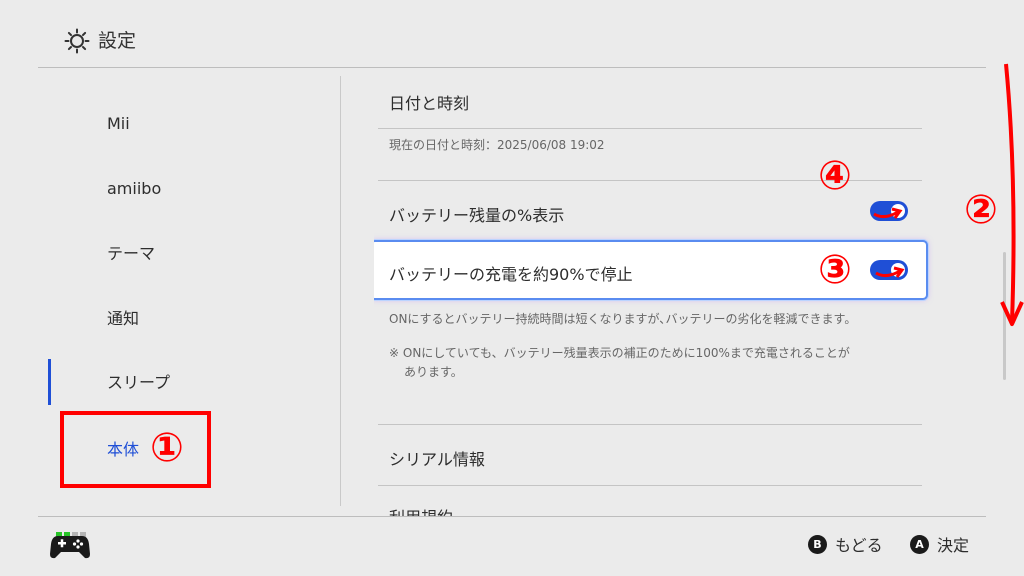 This screenshot has height=576, width=1024. Describe the element at coordinates (135, 449) in the screenshot. I see `annotation-highlight-box` at that location.